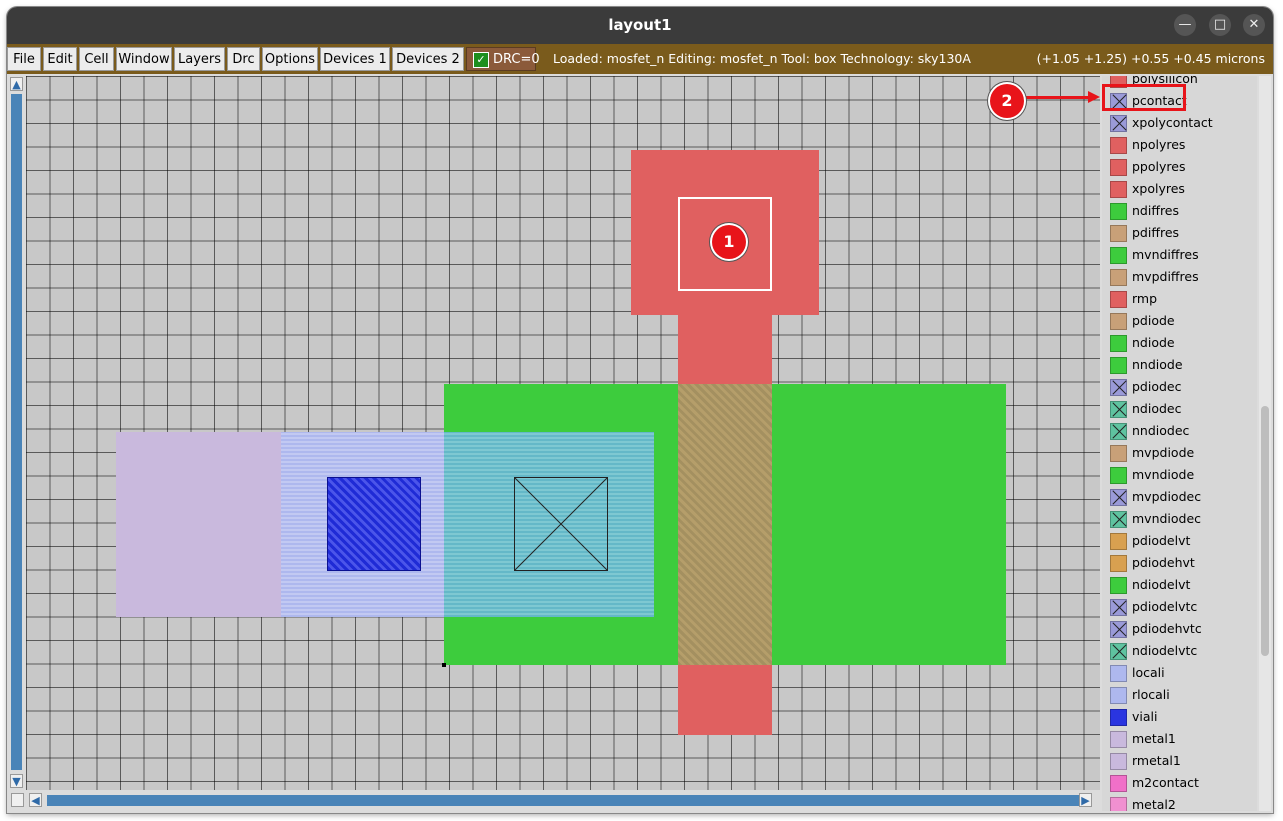 This screenshot has height=821, width=1283. What do you see at coordinates (1179, 299) in the screenshot?
I see `layer-item-rmp: rmp` at bounding box center [1179, 299].